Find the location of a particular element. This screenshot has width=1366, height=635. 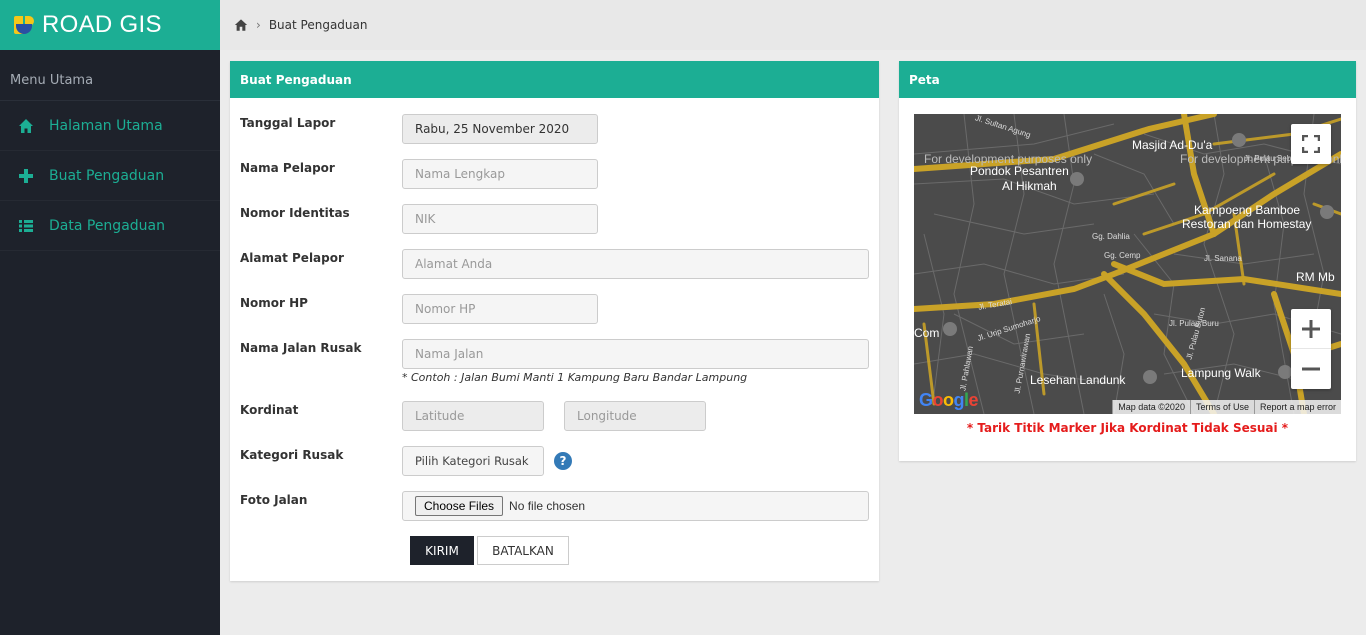

place-label: Al Hikmah is located at coordinates (1029, 186).